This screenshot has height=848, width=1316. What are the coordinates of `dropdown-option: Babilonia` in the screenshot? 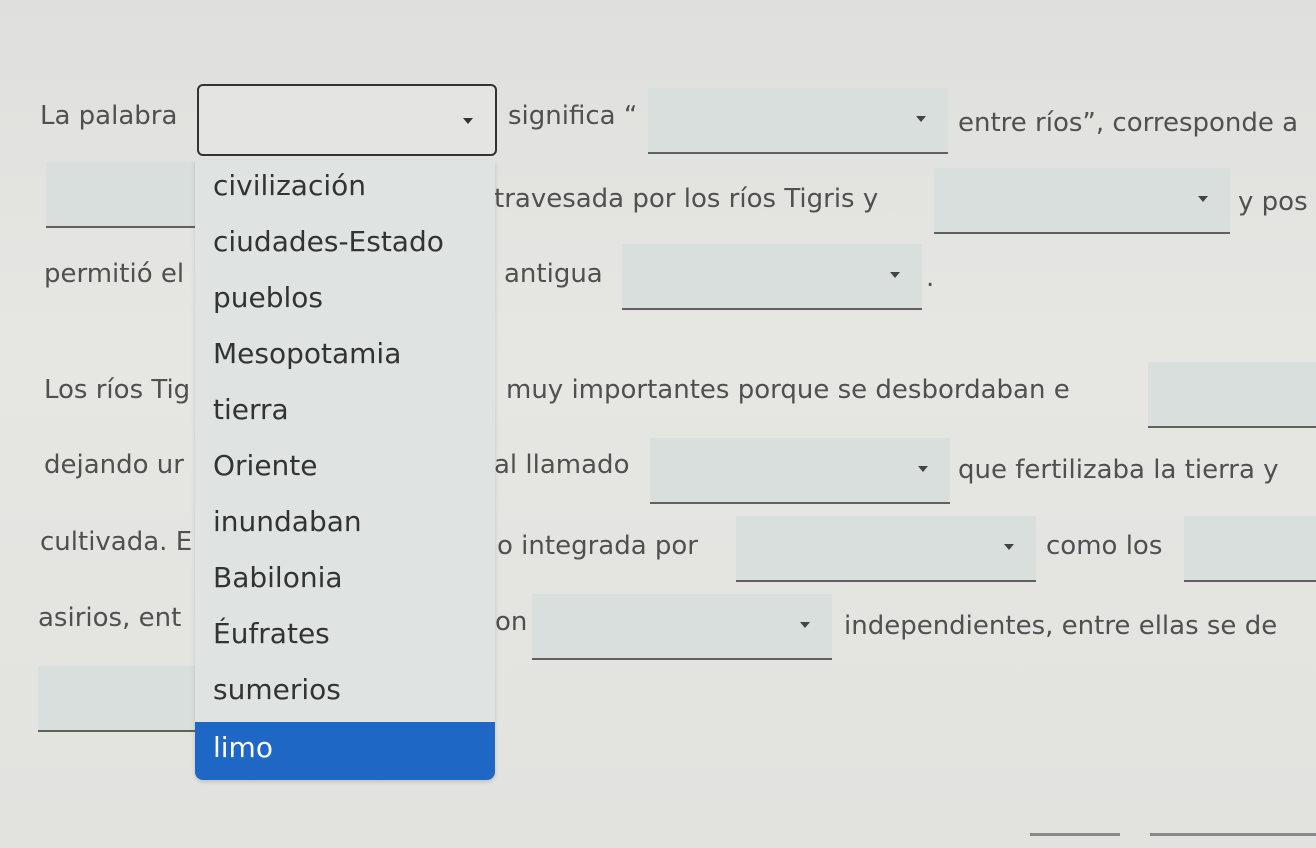 It's located at (345, 580).